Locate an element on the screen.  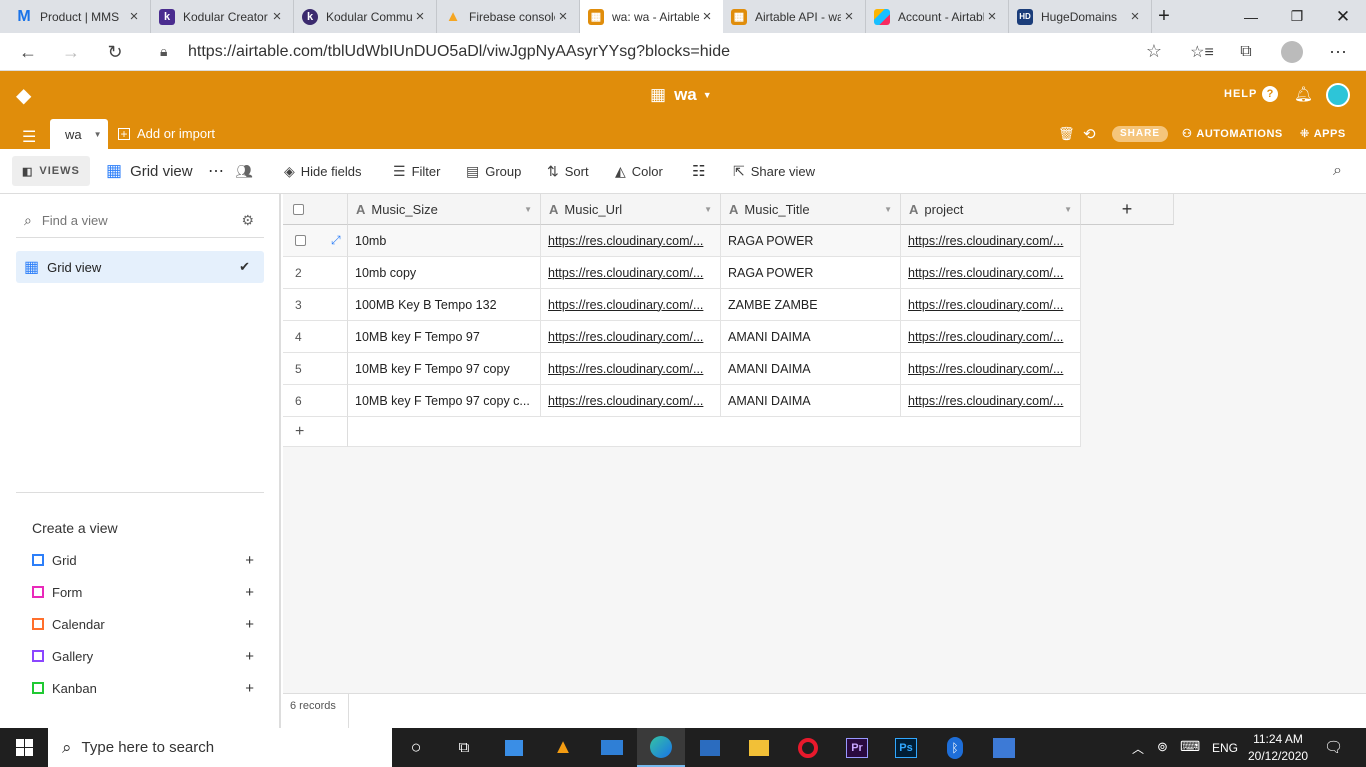
help-icon: ? is located at coordinates (1270, 94).